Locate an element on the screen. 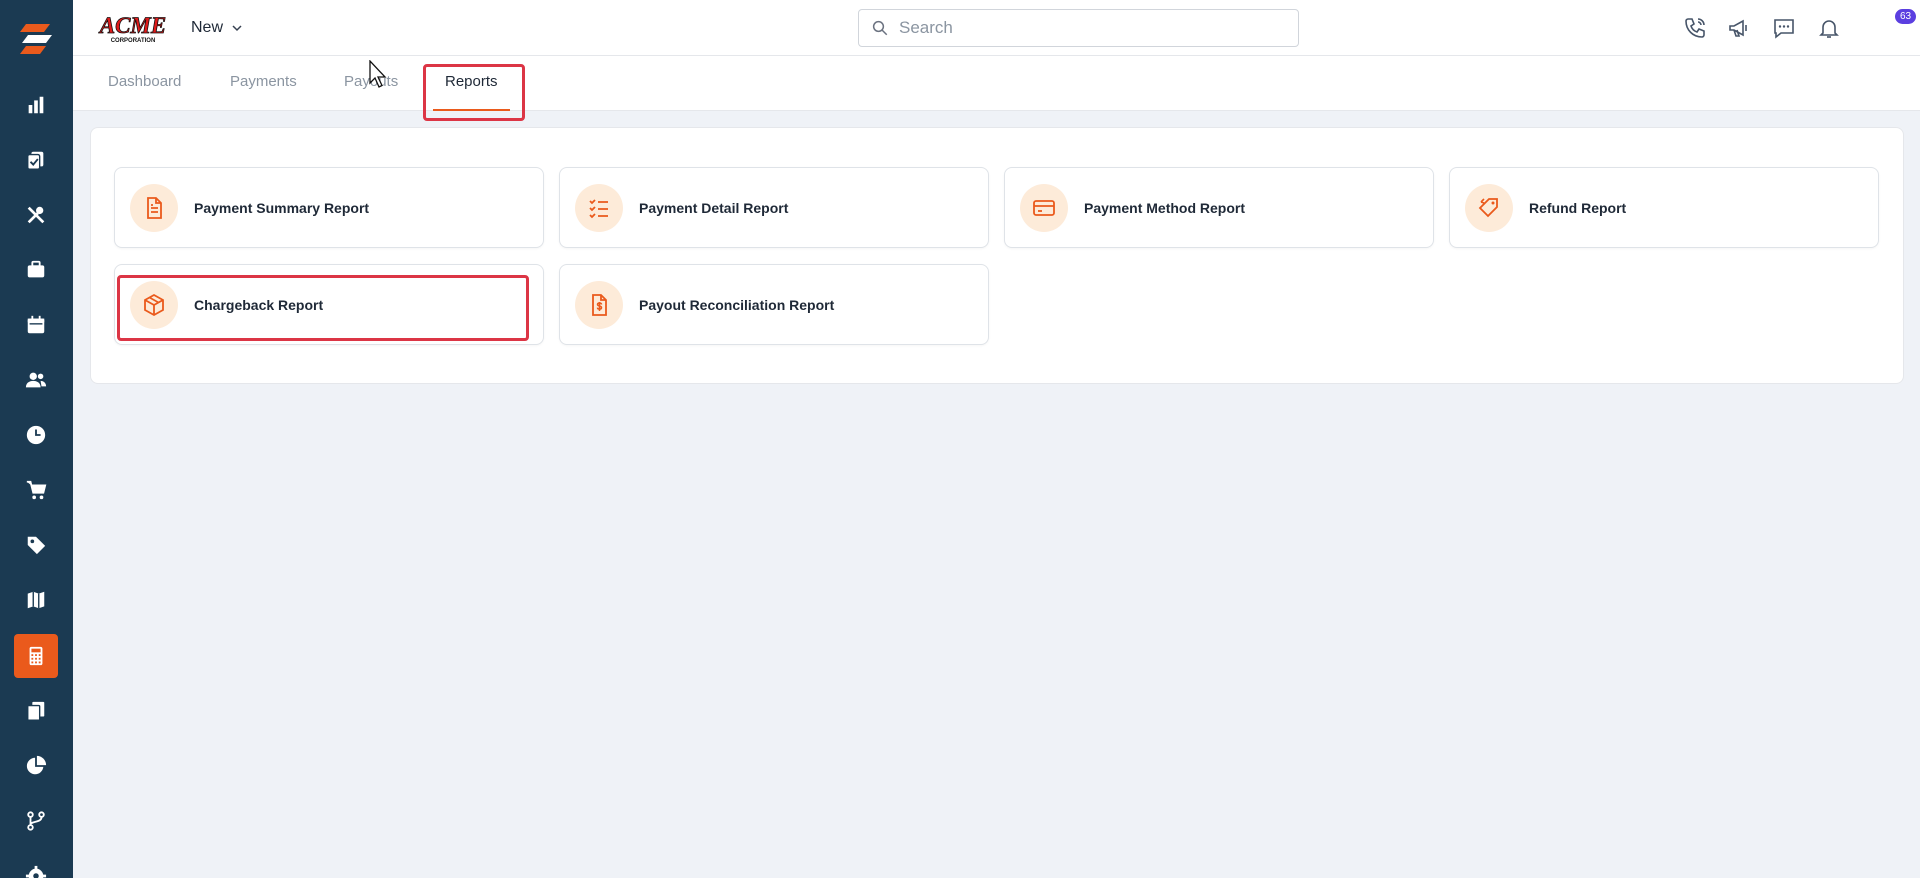  clock-icon is located at coordinates (36, 435).